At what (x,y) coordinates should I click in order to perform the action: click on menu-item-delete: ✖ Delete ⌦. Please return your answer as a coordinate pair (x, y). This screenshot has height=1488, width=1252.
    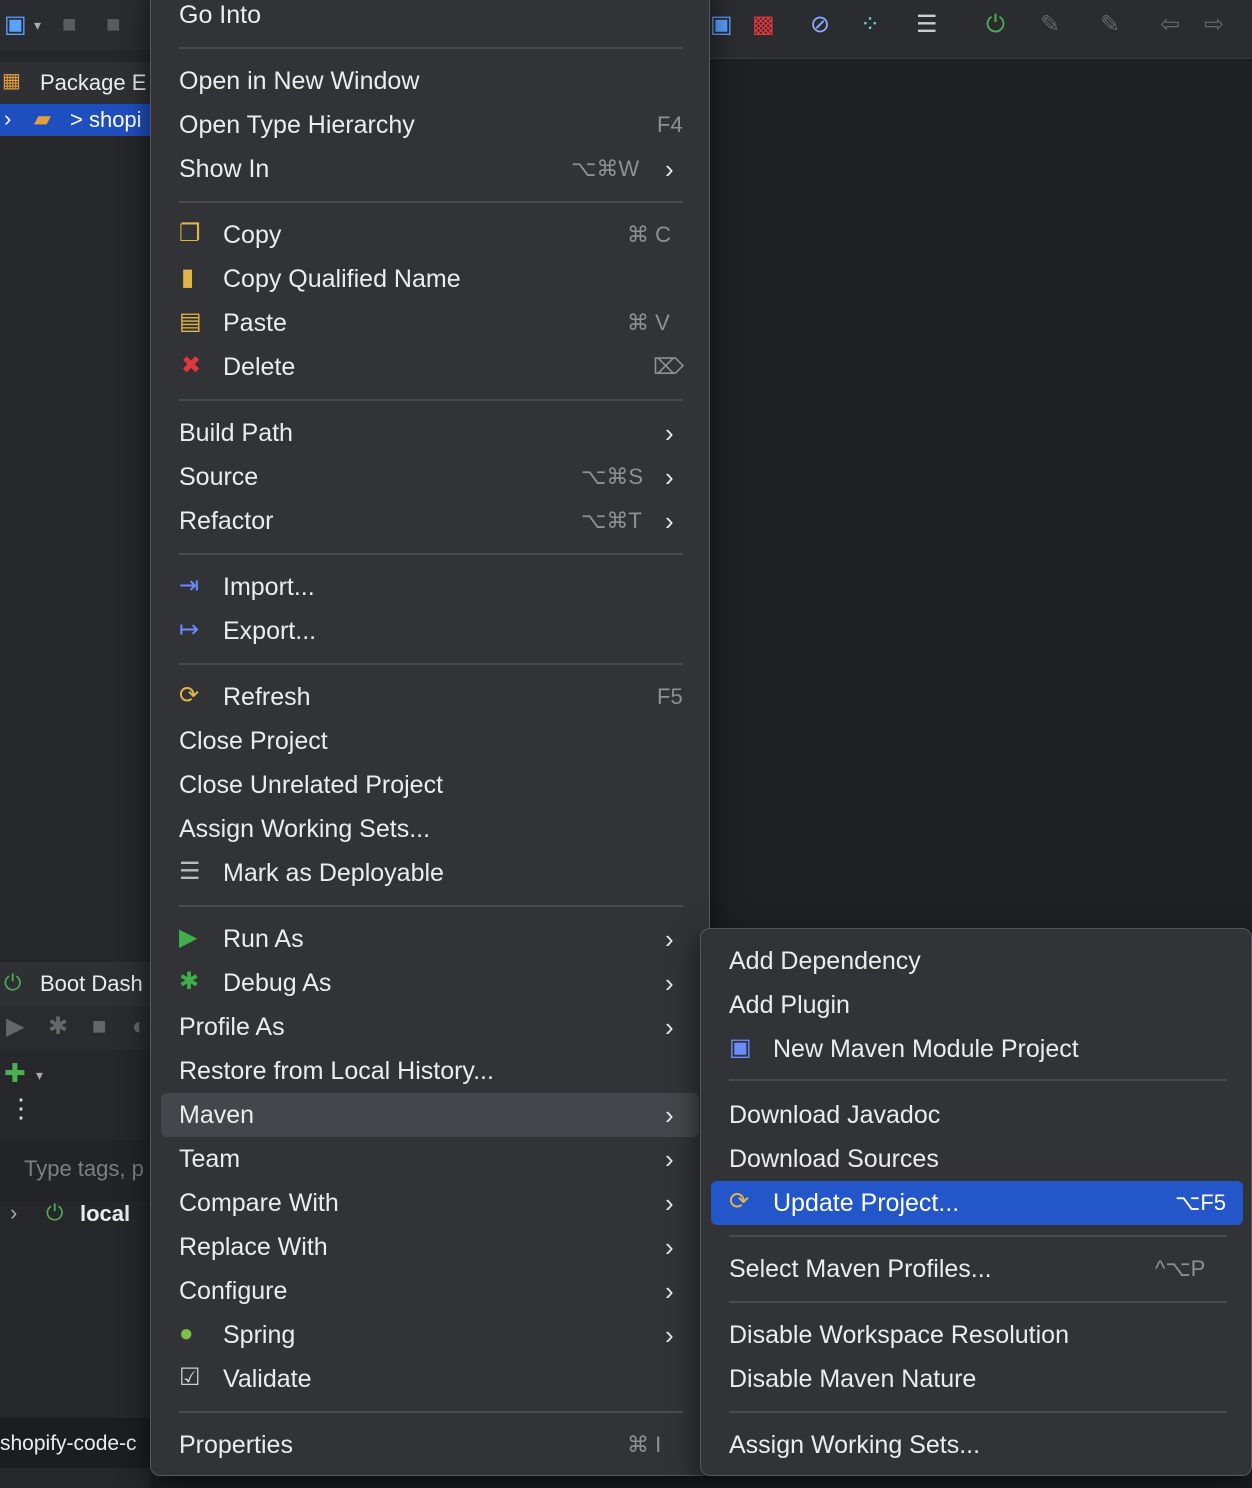
    Looking at the image, I should click on (432, 367).